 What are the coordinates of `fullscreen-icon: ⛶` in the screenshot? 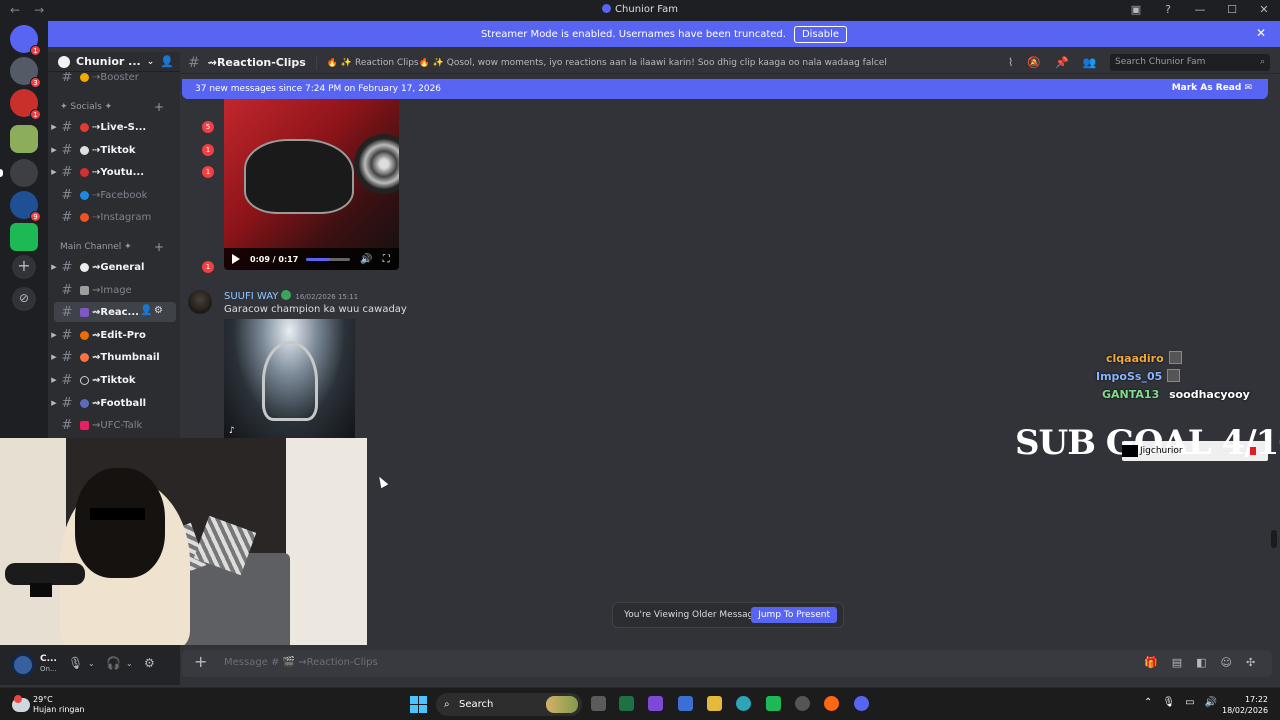 It's located at (386, 259).